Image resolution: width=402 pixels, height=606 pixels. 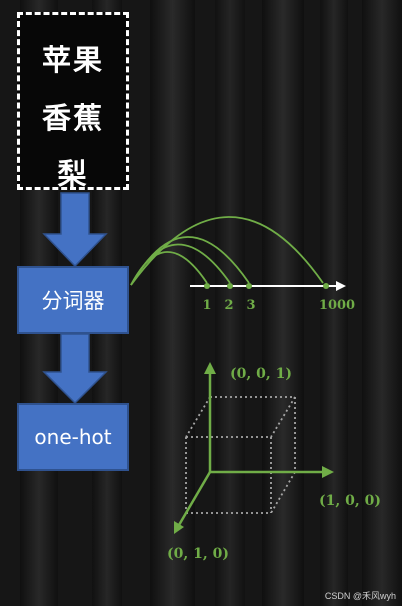 I want to click on watermark: CSDN @禾风wyh, so click(x=360, y=596).